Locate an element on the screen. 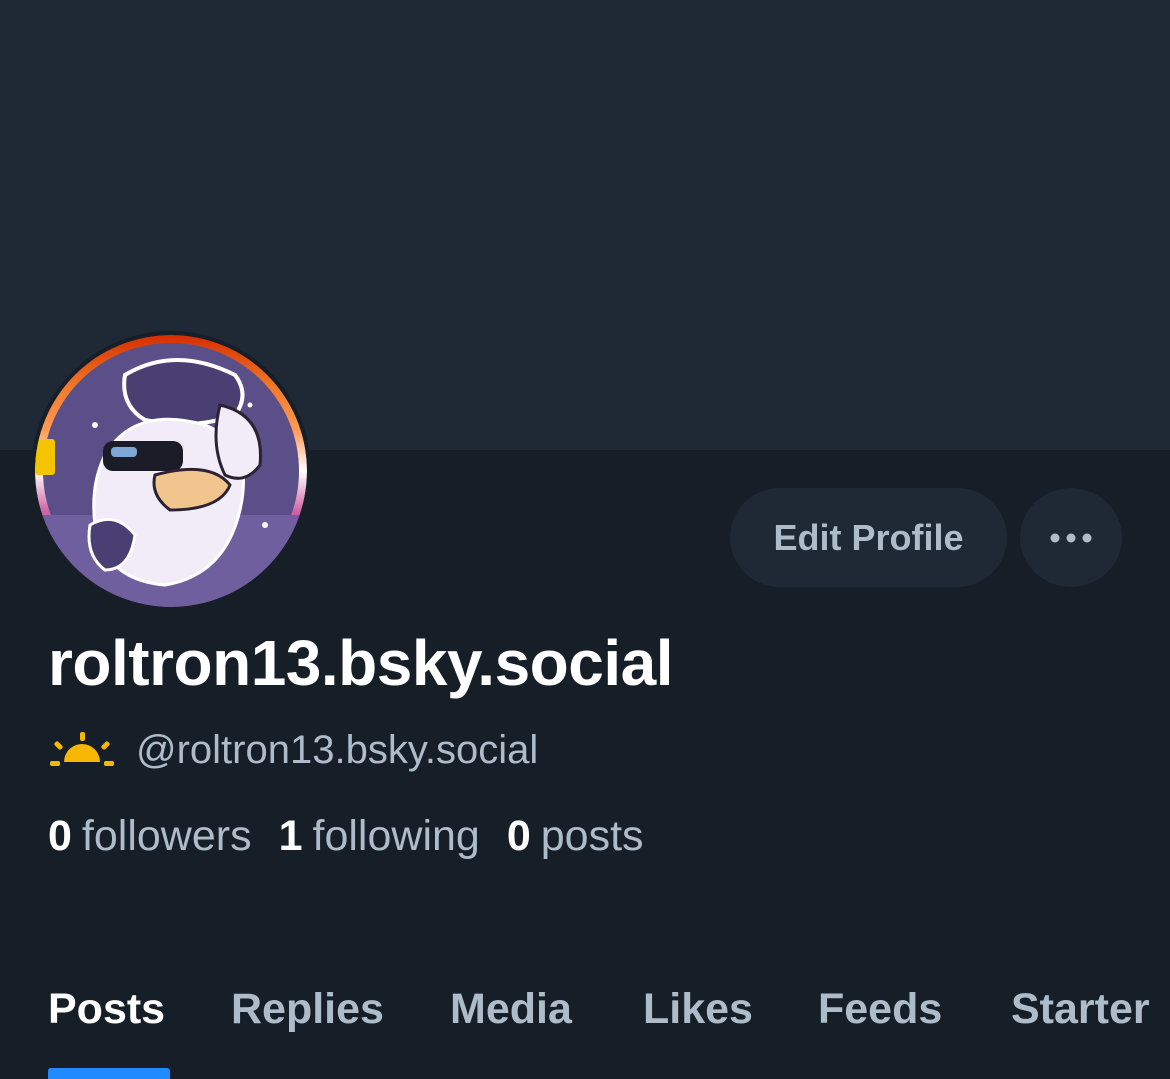 The height and width of the screenshot is (1079, 1170). followers-label: followers is located at coordinates (166, 836).